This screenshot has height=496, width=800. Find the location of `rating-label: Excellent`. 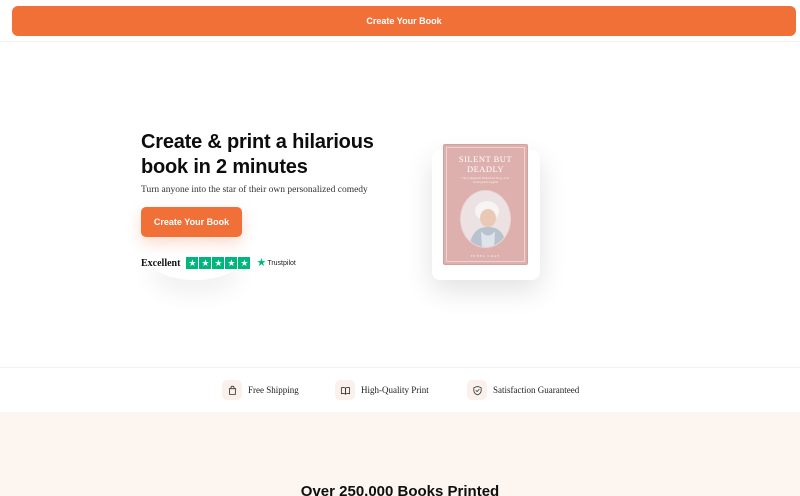

rating-label: Excellent is located at coordinates (161, 263).